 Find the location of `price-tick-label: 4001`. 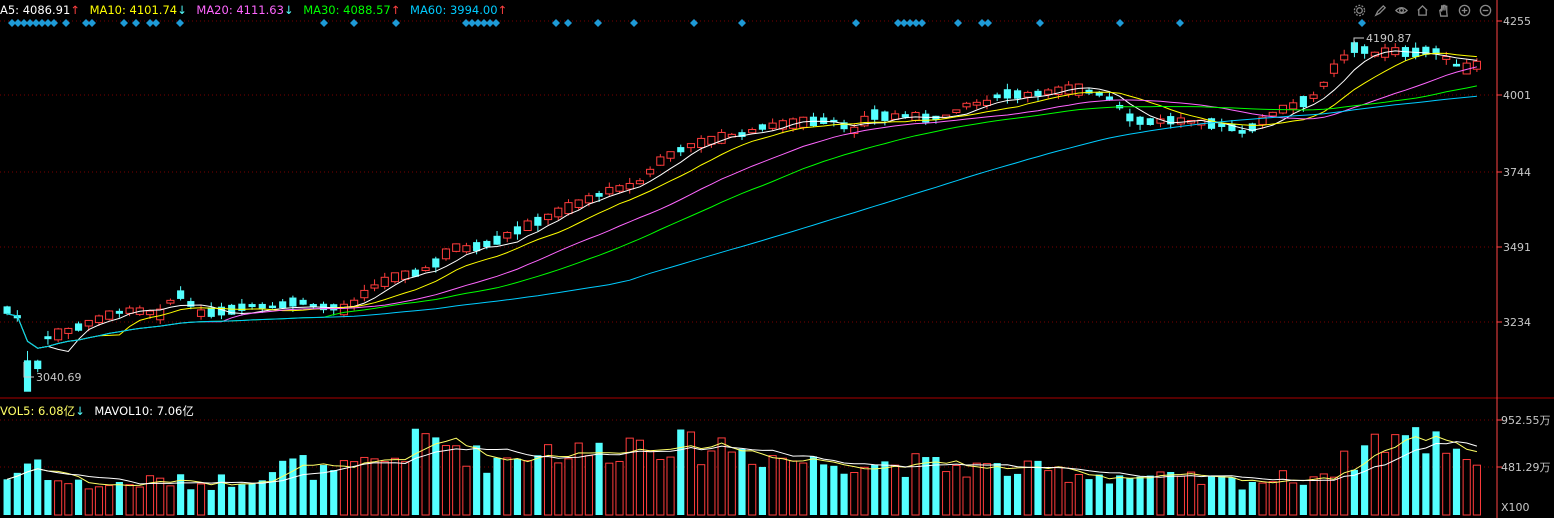

price-tick-label: 4001 is located at coordinates (1517, 95).